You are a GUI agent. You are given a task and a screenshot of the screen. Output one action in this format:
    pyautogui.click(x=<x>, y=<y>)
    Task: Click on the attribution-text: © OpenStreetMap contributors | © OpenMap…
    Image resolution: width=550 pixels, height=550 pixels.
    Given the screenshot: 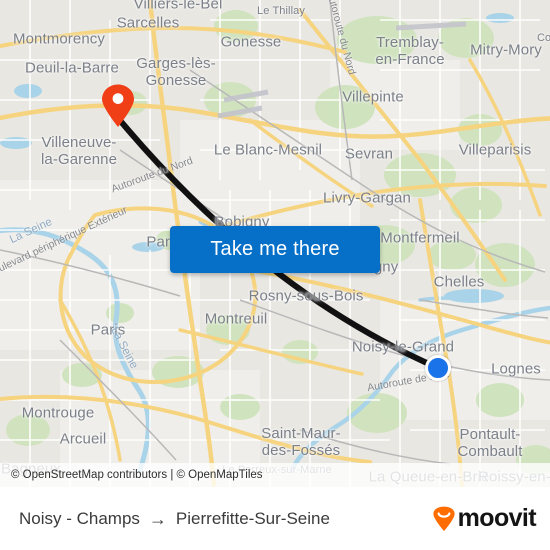 What is the action you would take?
    pyautogui.click(x=137, y=475)
    